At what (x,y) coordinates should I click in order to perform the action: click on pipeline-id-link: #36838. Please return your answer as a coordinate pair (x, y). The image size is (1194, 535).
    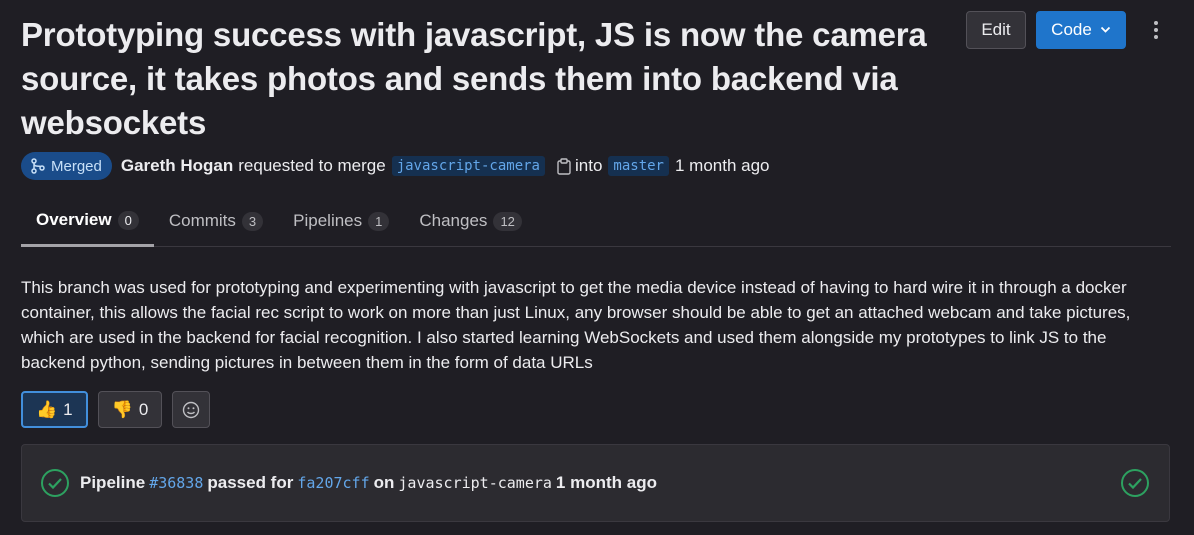
    Looking at the image, I should click on (176, 483).